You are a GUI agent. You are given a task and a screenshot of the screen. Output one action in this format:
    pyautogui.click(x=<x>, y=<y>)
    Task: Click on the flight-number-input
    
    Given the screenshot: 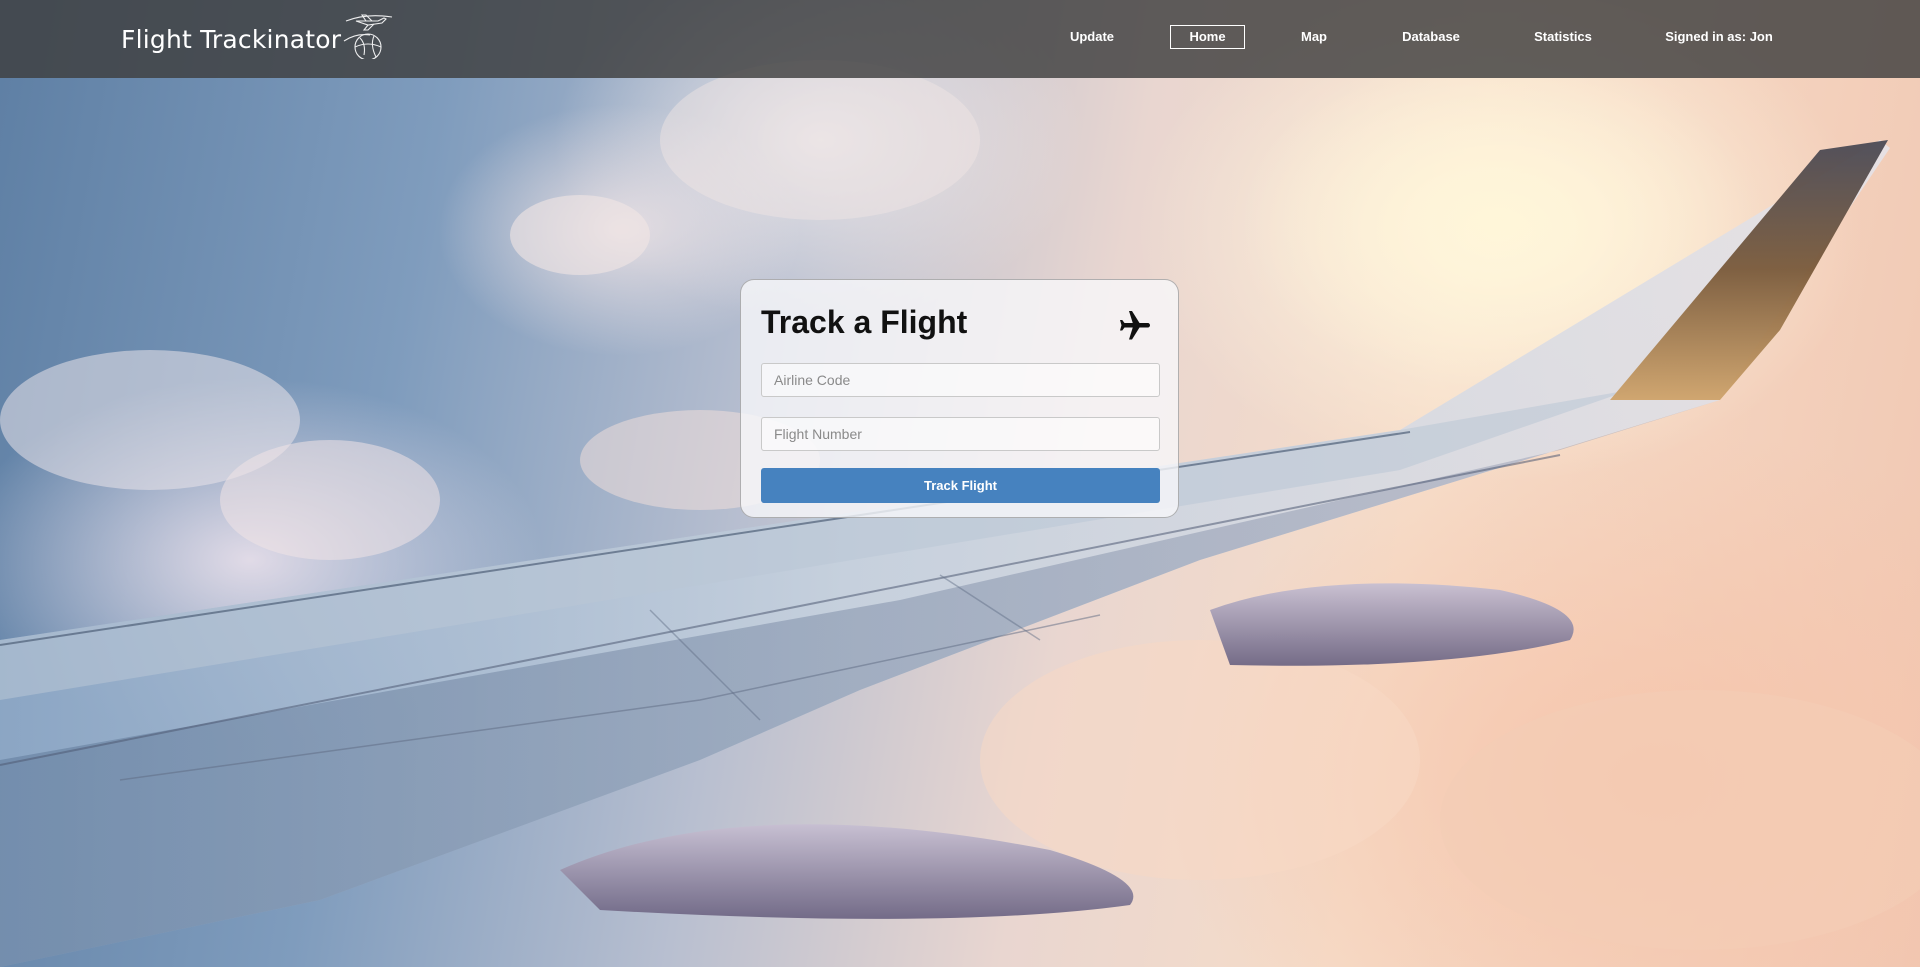 What is the action you would take?
    pyautogui.click(x=960, y=434)
    